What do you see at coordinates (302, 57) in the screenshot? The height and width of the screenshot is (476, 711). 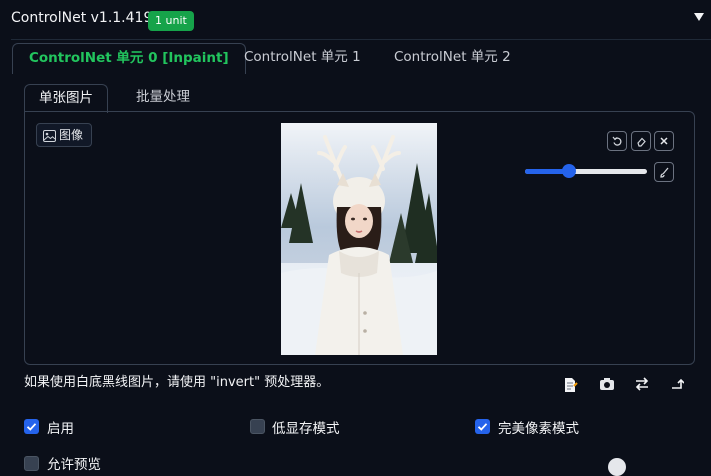 I see `tab-unit-1: ControlNet 单元 1` at bounding box center [302, 57].